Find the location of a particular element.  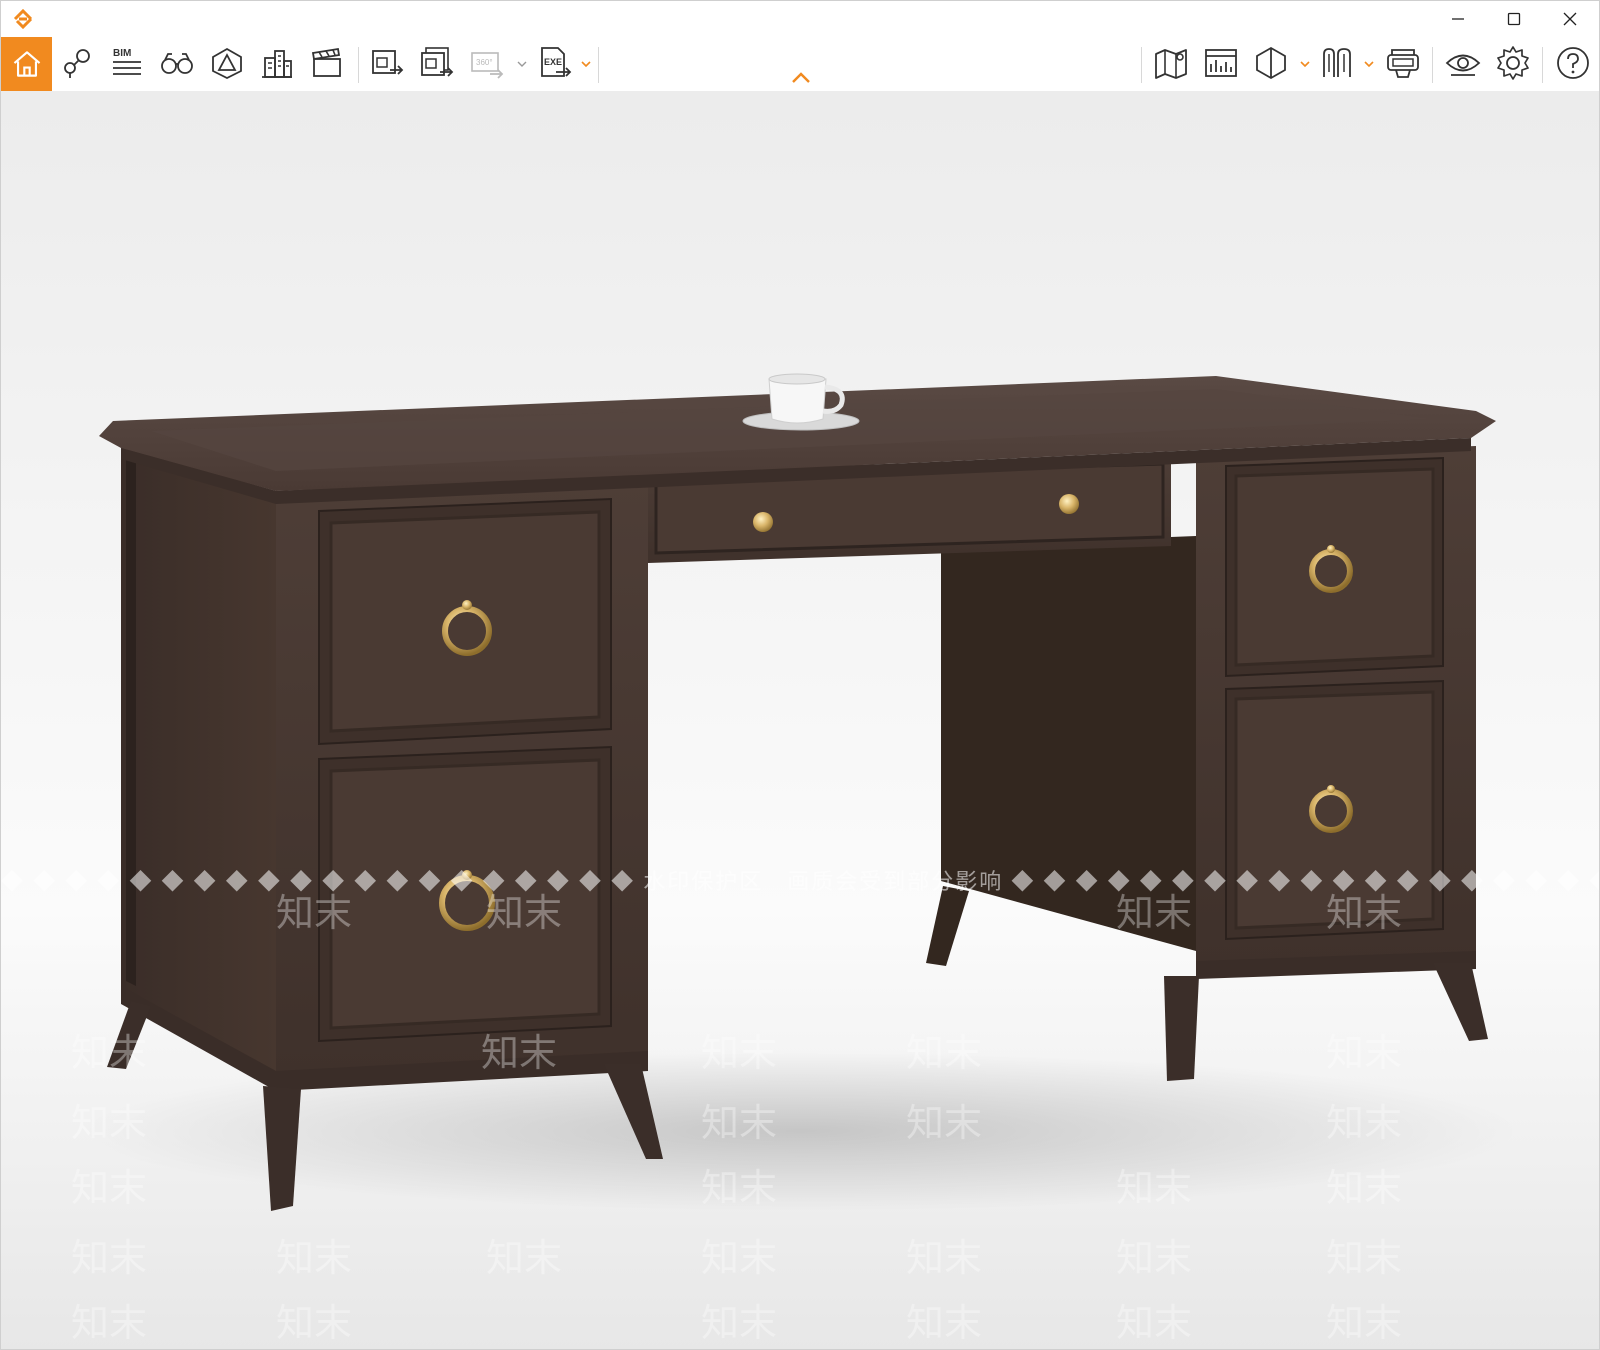

bim-icon: BIM is located at coordinates (127, 61).